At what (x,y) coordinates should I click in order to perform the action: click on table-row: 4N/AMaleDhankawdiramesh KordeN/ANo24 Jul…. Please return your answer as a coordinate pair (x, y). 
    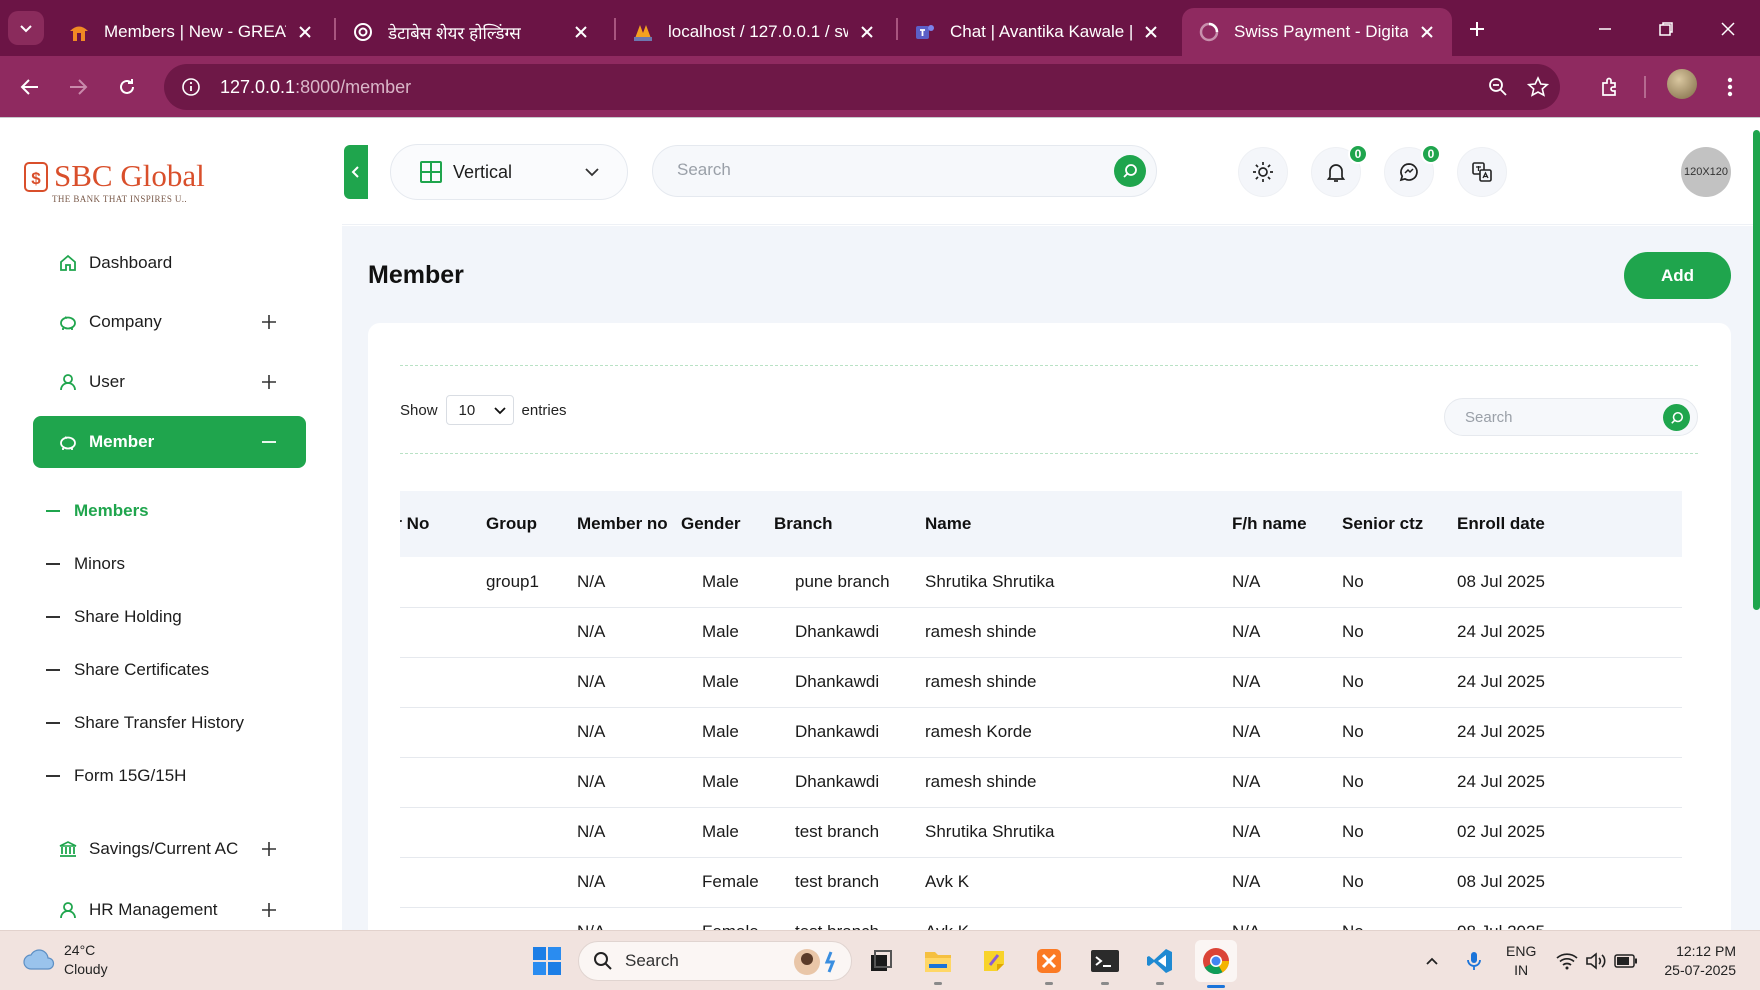
    Looking at the image, I should click on (1041, 732).